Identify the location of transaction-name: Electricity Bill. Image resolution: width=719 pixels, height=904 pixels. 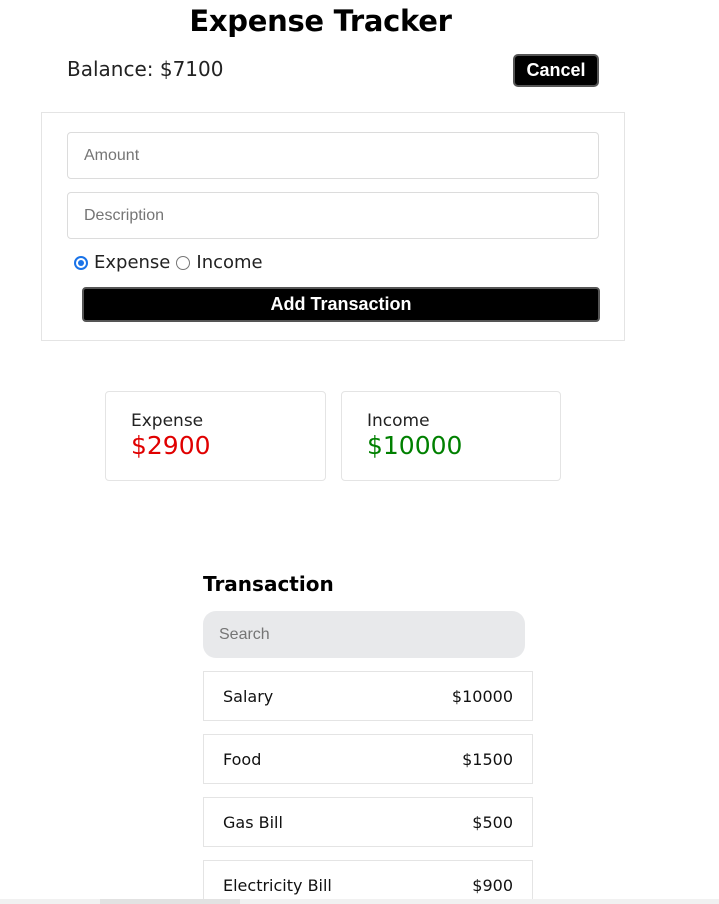
(277, 885).